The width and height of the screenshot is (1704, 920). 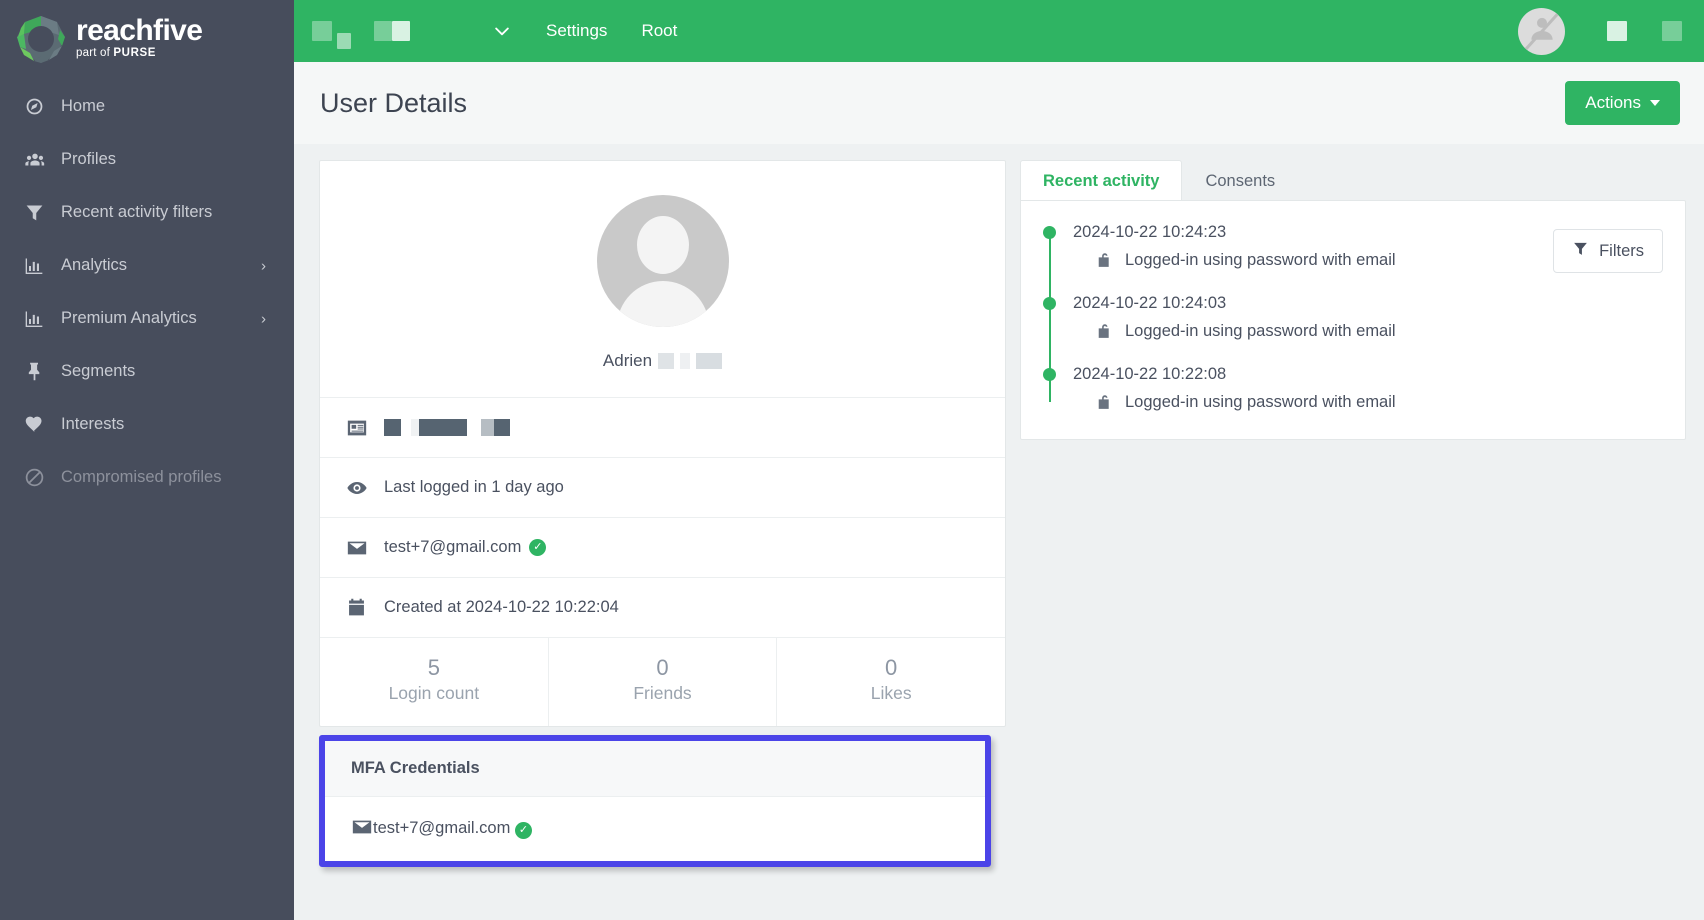 What do you see at coordinates (98, 371) in the screenshot?
I see `sidebar-item-label: Segments` at bounding box center [98, 371].